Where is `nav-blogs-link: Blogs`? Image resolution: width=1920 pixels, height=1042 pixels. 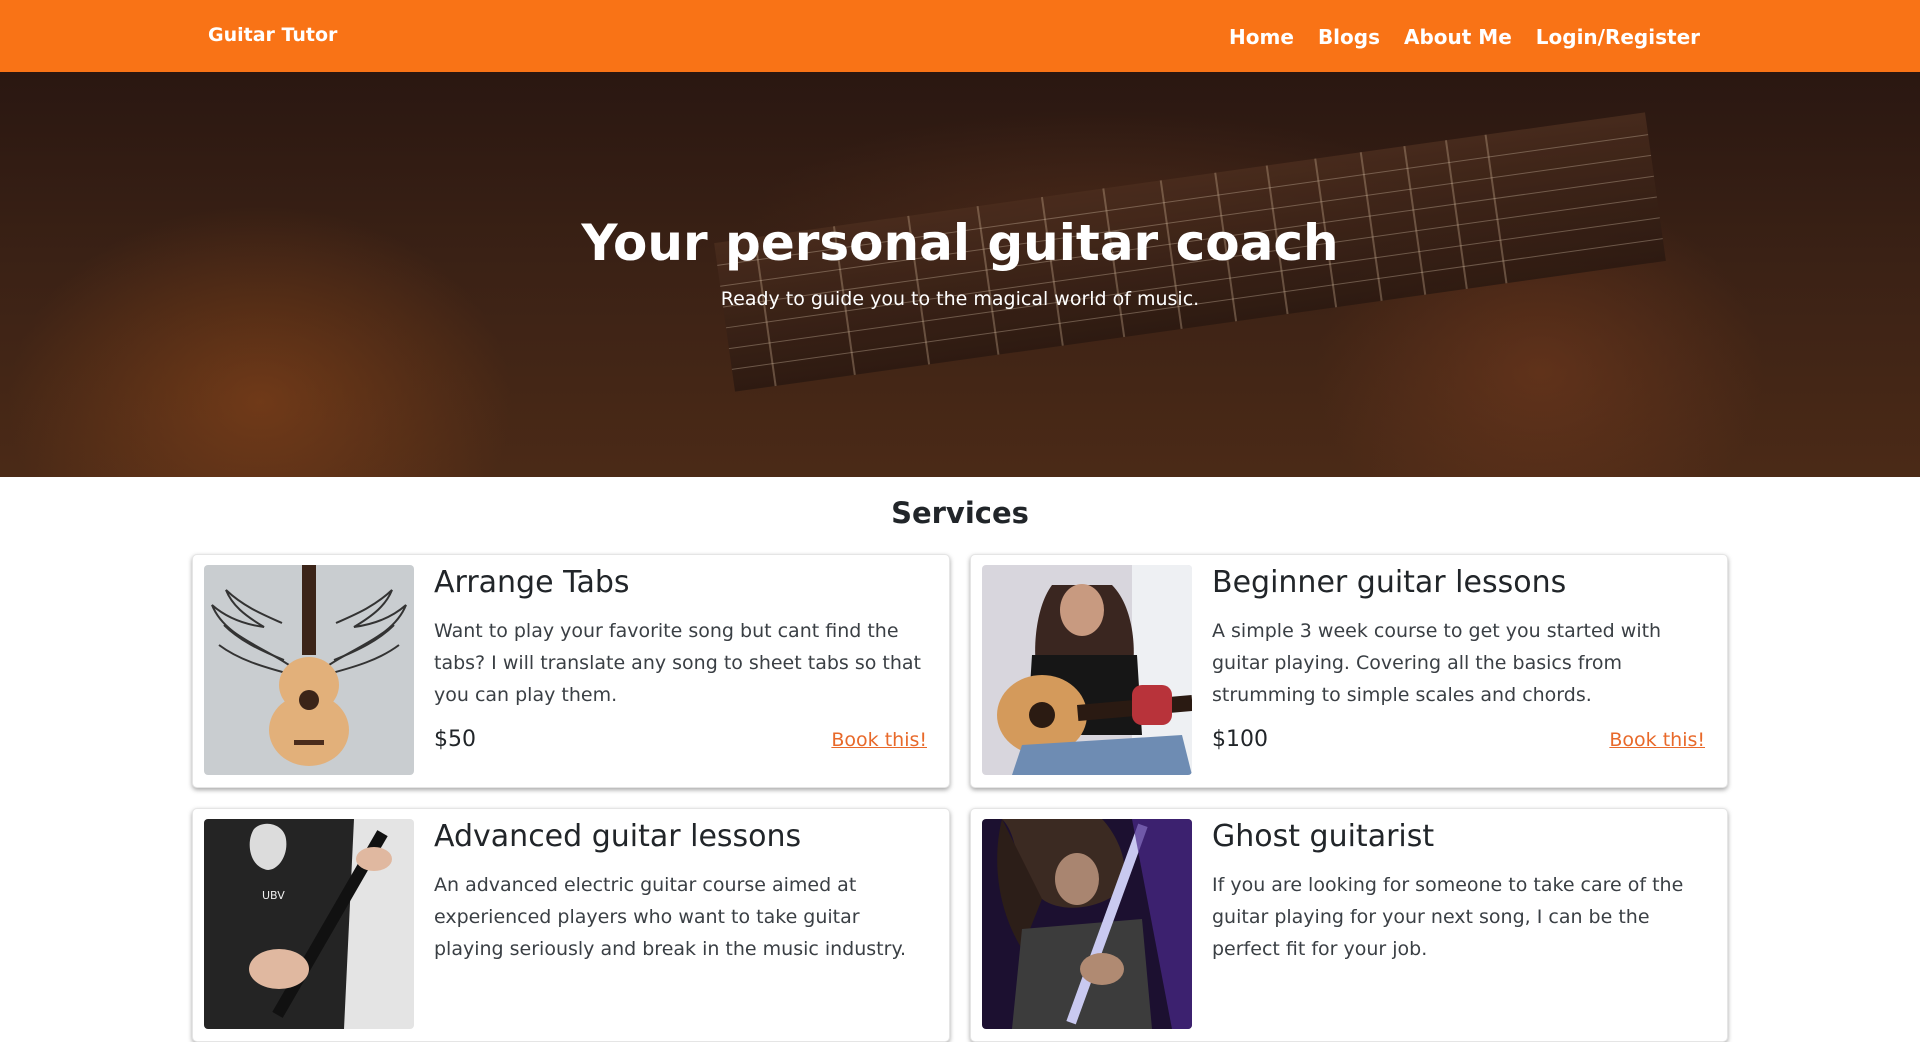 nav-blogs-link: Blogs is located at coordinates (1349, 37).